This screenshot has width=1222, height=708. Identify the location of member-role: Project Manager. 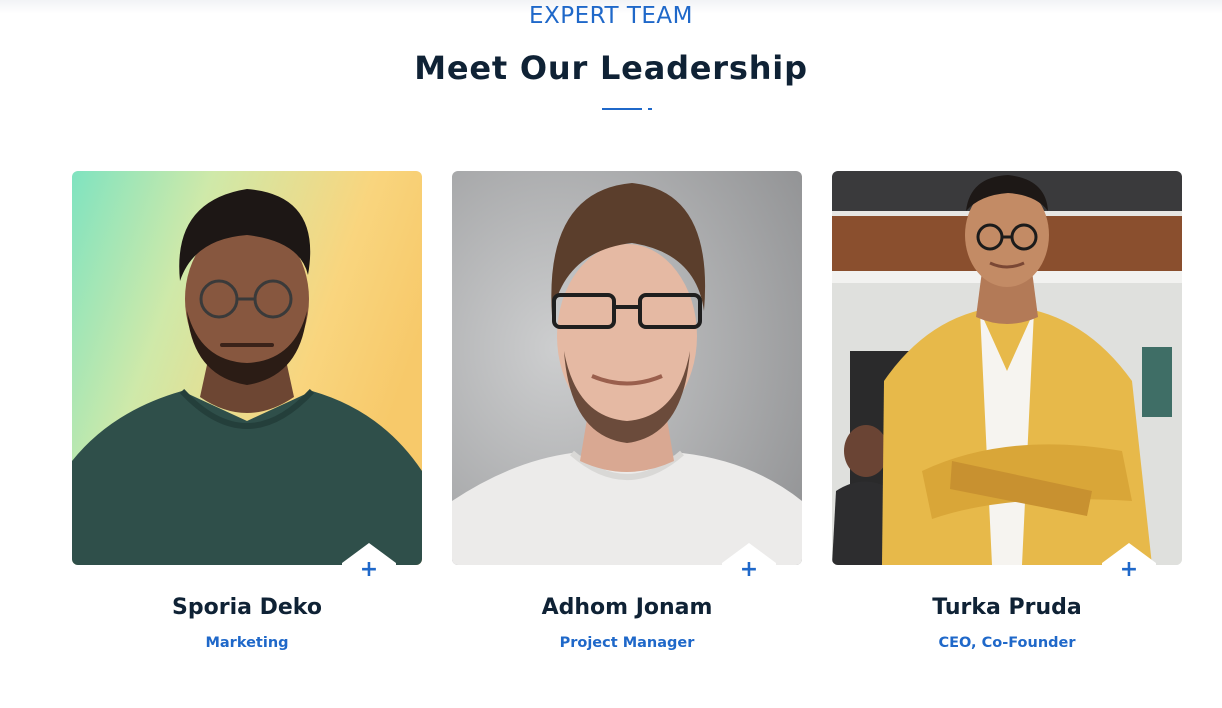
(627, 643).